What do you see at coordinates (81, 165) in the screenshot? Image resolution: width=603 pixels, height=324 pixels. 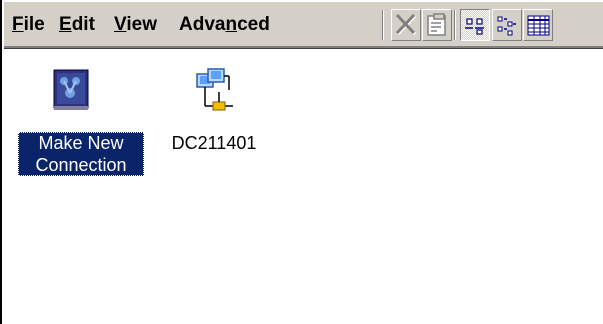 I see `list-item-label-line: Connection` at bounding box center [81, 165].